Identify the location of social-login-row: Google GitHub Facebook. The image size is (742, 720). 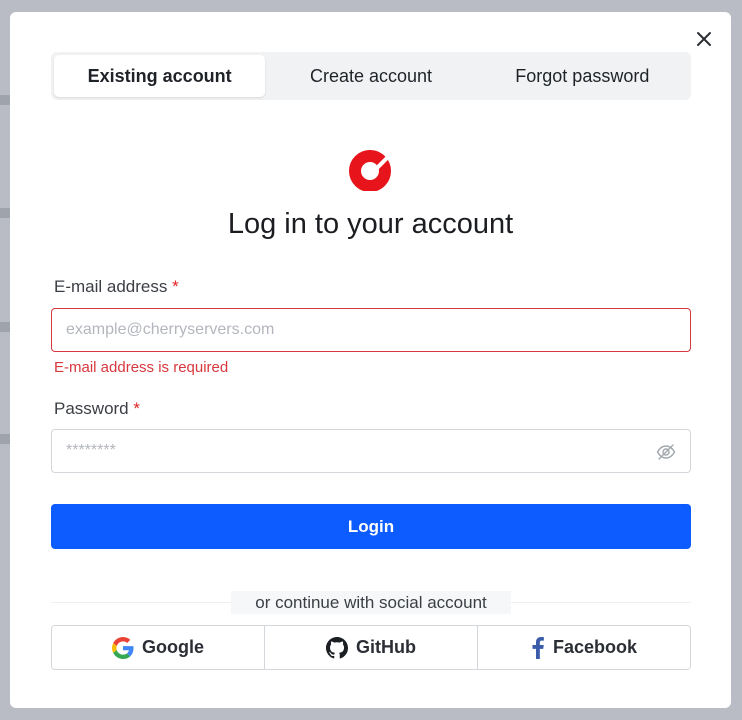
(371, 647).